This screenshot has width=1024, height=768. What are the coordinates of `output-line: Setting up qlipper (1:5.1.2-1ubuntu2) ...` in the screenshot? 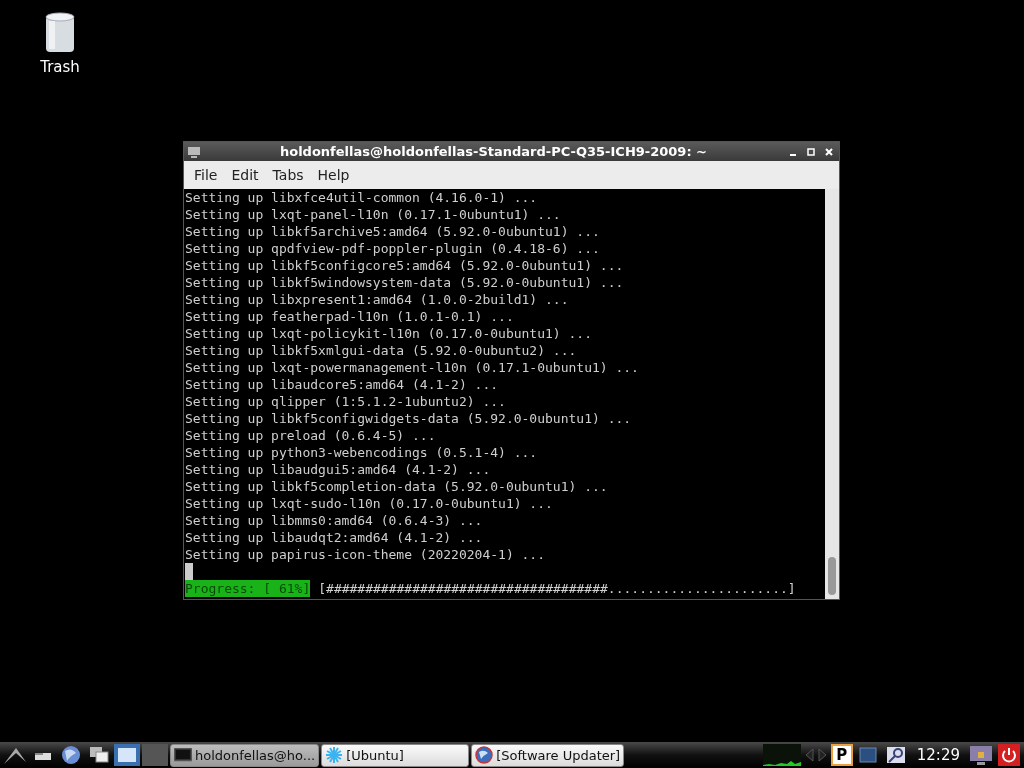 It's located at (346, 401).